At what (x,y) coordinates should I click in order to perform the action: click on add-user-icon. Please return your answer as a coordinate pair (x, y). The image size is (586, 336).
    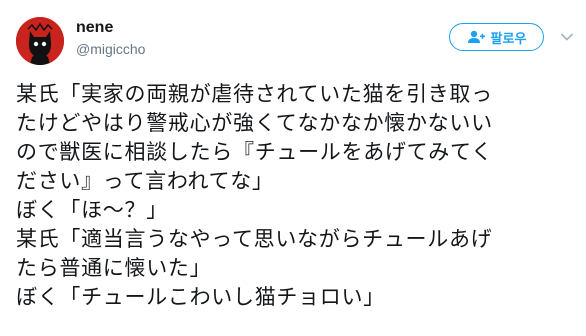
    Looking at the image, I should click on (476, 36).